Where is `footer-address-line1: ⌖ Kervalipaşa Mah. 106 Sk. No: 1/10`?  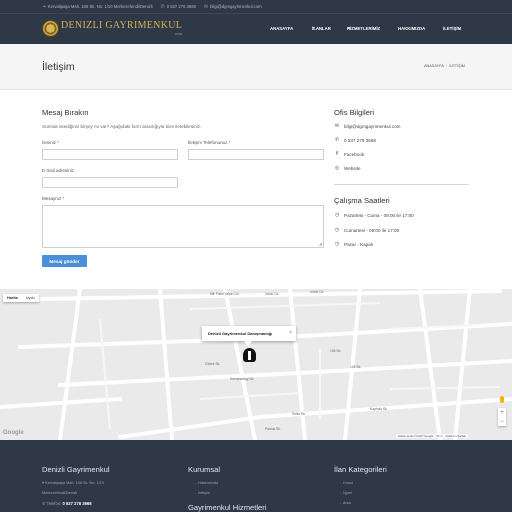
footer-address-line1: ⌖ Kervalipaşa Mah. 106 Sk. No: 1/10 is located at coordinates (73, 483).